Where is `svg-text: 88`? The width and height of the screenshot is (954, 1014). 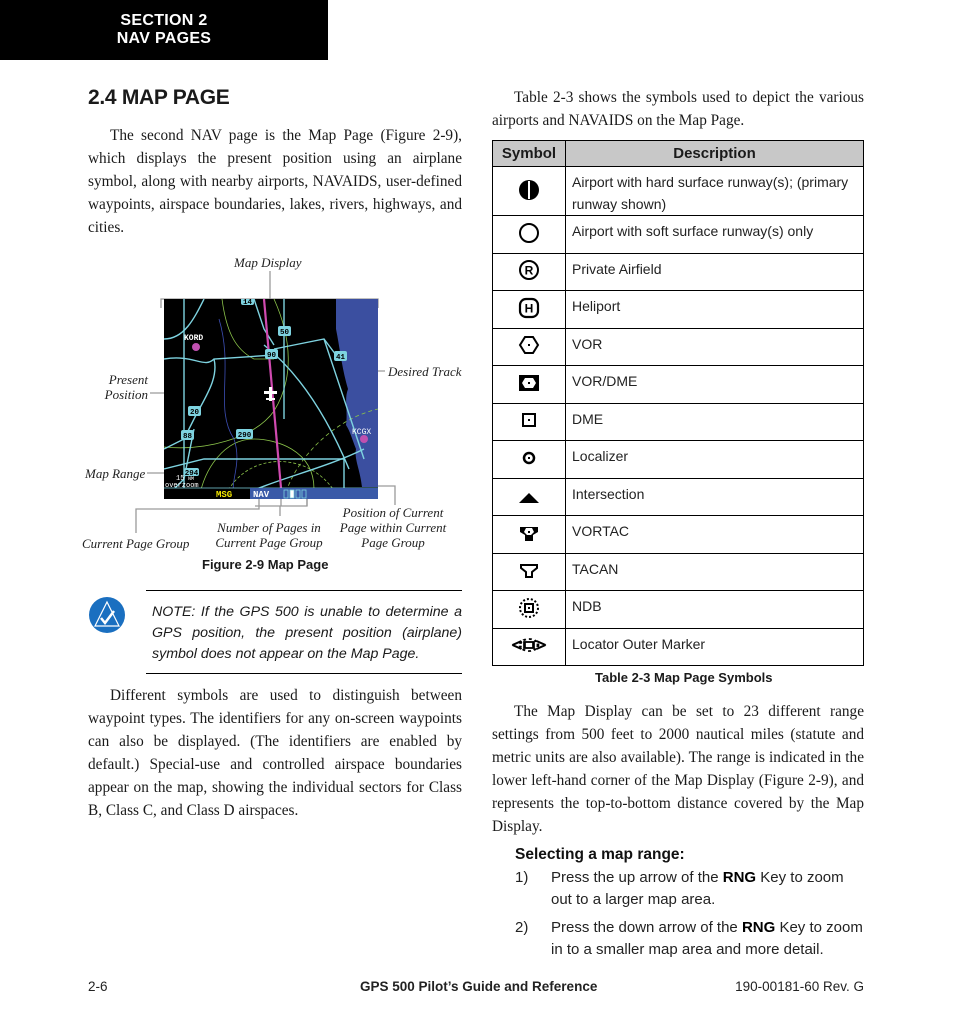 svg-text: 88 is located at coordinates (188, 437).